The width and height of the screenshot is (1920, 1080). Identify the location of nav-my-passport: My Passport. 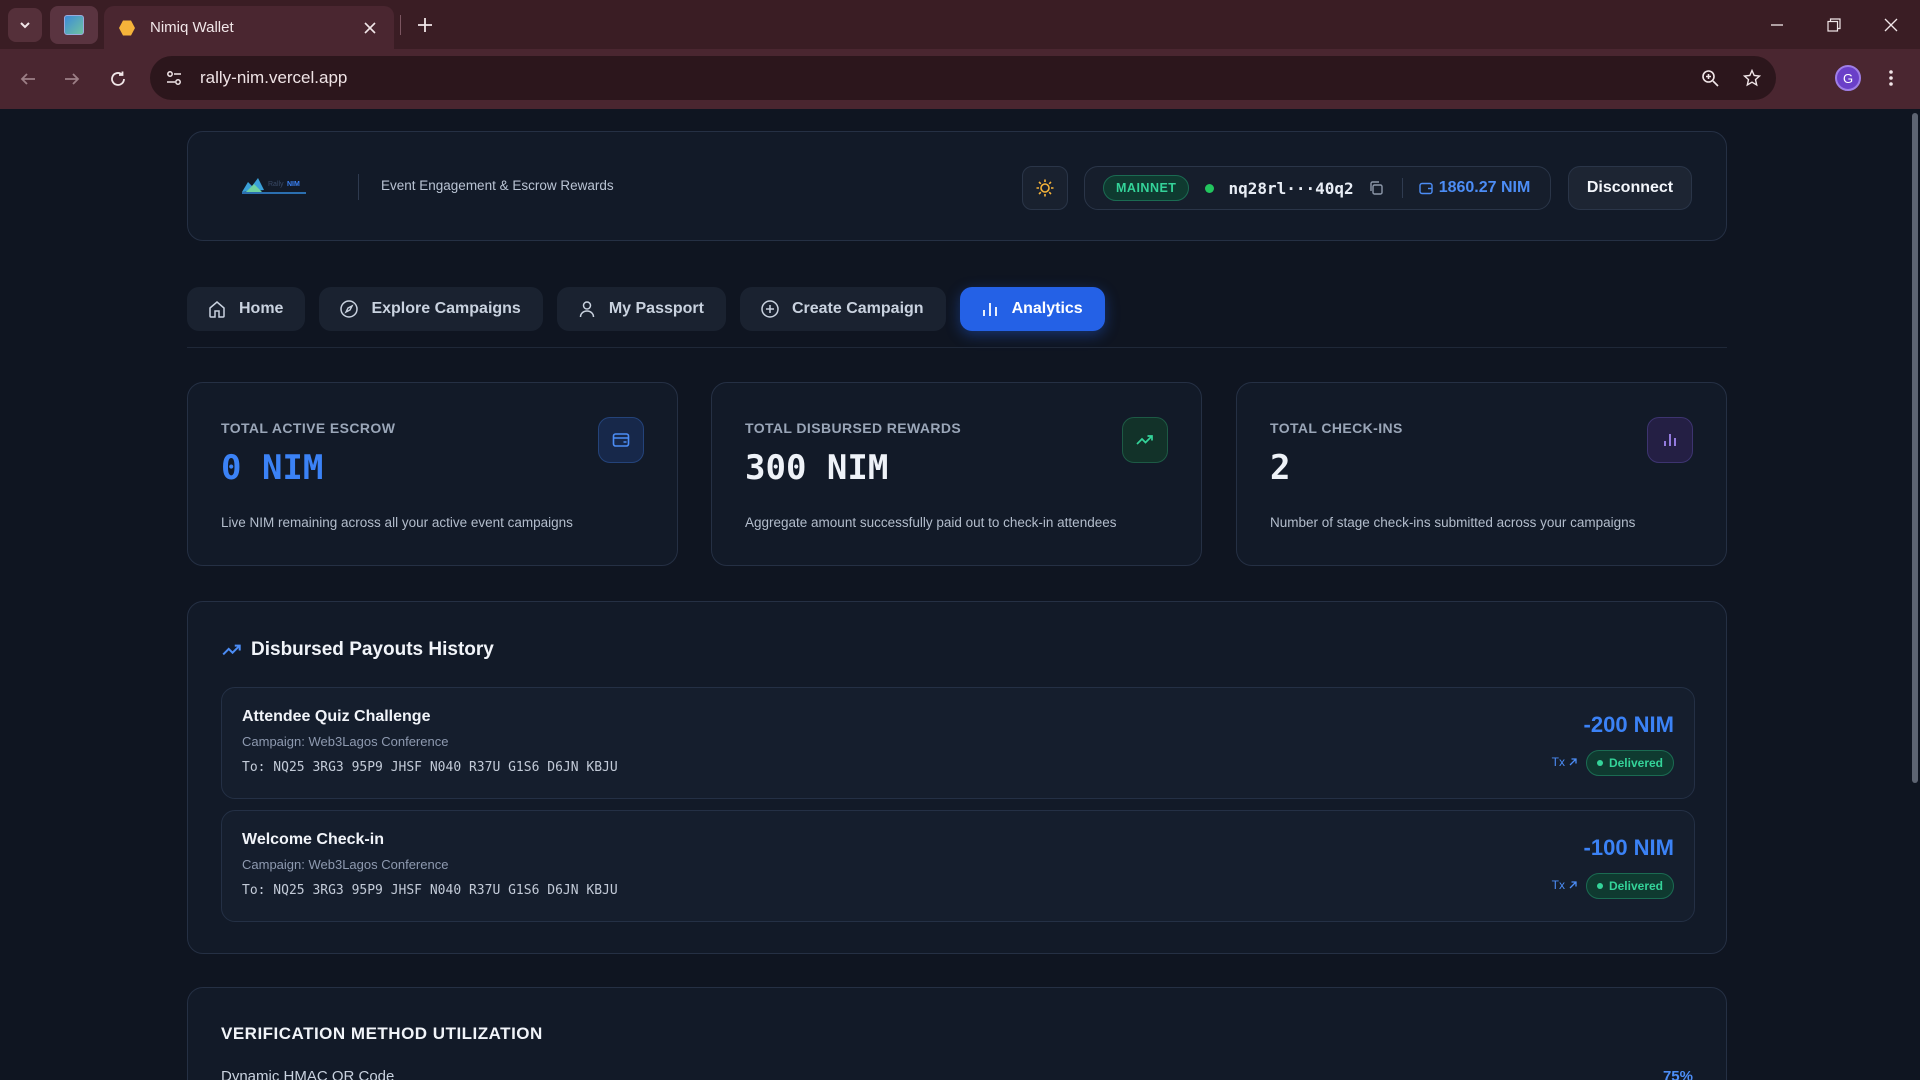
(641, 309).